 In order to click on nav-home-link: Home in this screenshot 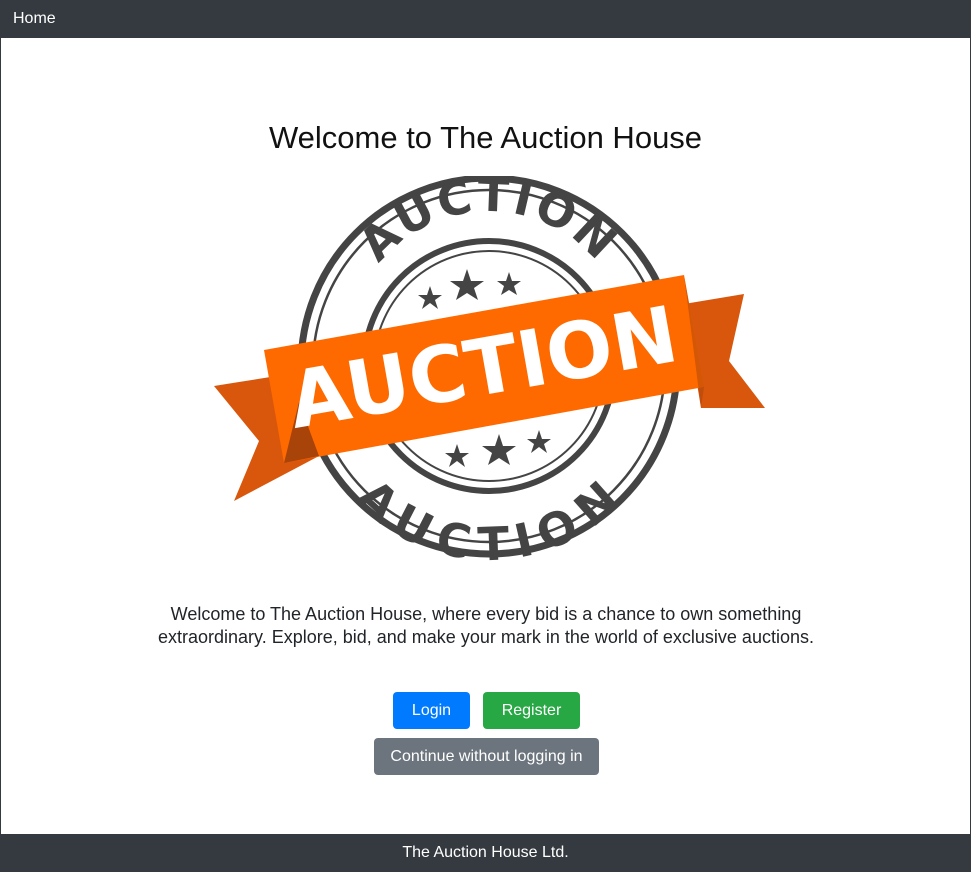, I will do `click(34, 19)`.